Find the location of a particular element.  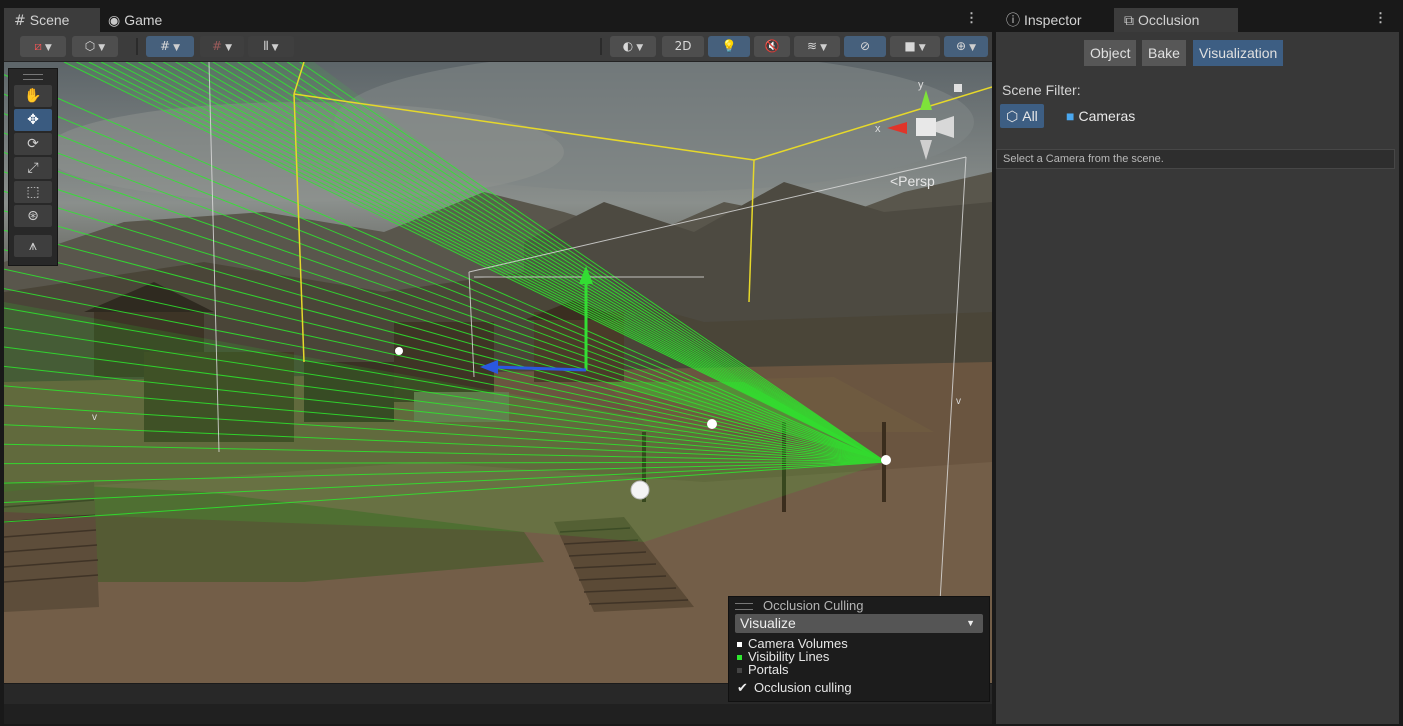

occlusion-icon: ⧉ is located at coordinates (1129, 21).